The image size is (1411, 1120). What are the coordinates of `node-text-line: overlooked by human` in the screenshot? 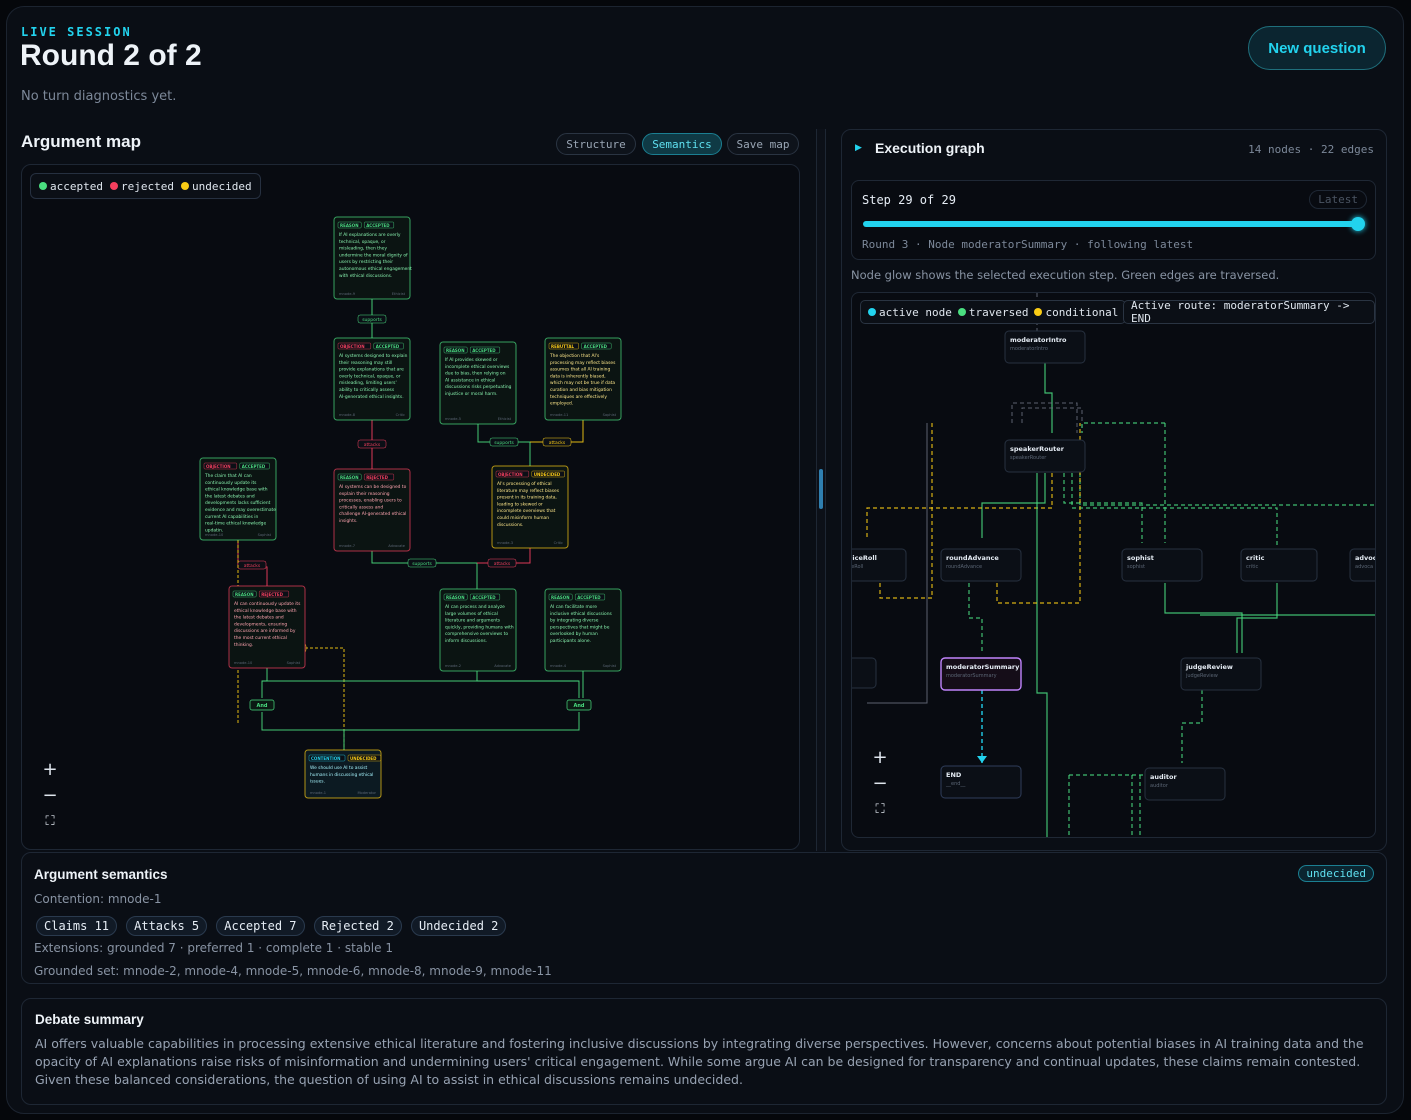 It's located at (574, 634).